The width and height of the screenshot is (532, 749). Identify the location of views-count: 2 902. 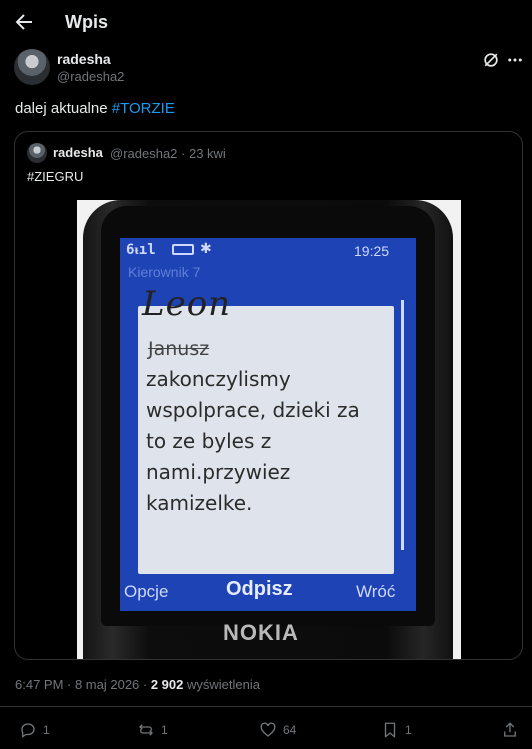
(167, 684).